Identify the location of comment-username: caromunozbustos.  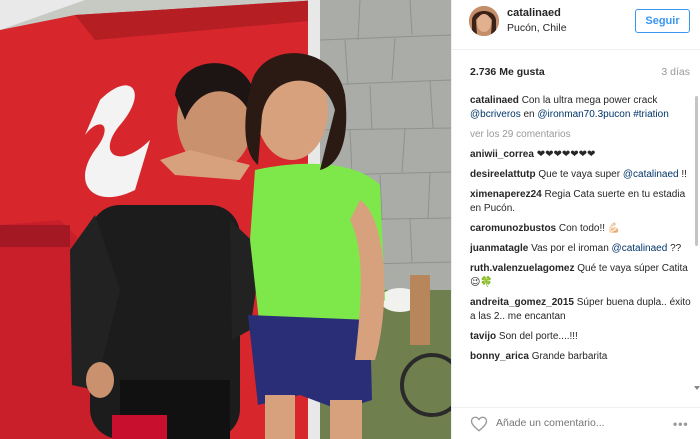
(513, 228).